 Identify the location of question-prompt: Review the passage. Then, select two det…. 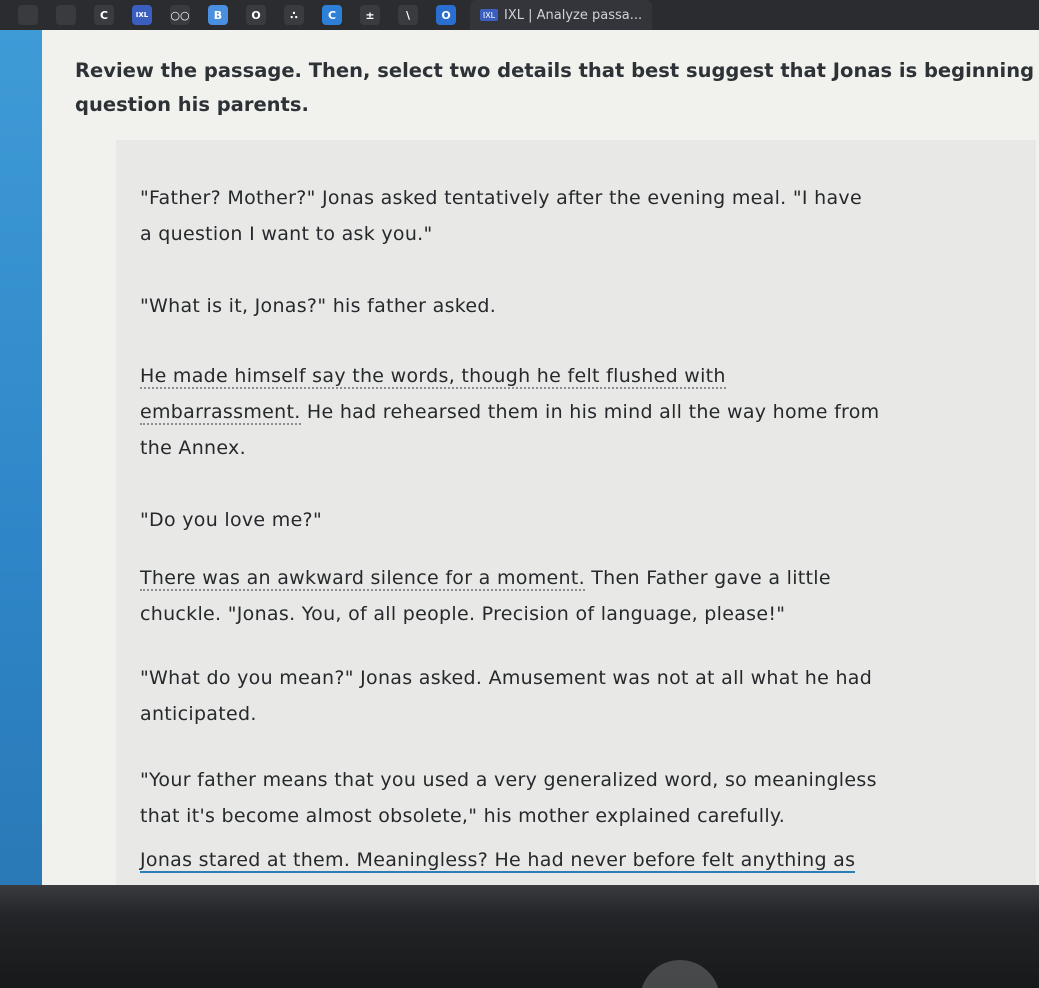
(557, 88).